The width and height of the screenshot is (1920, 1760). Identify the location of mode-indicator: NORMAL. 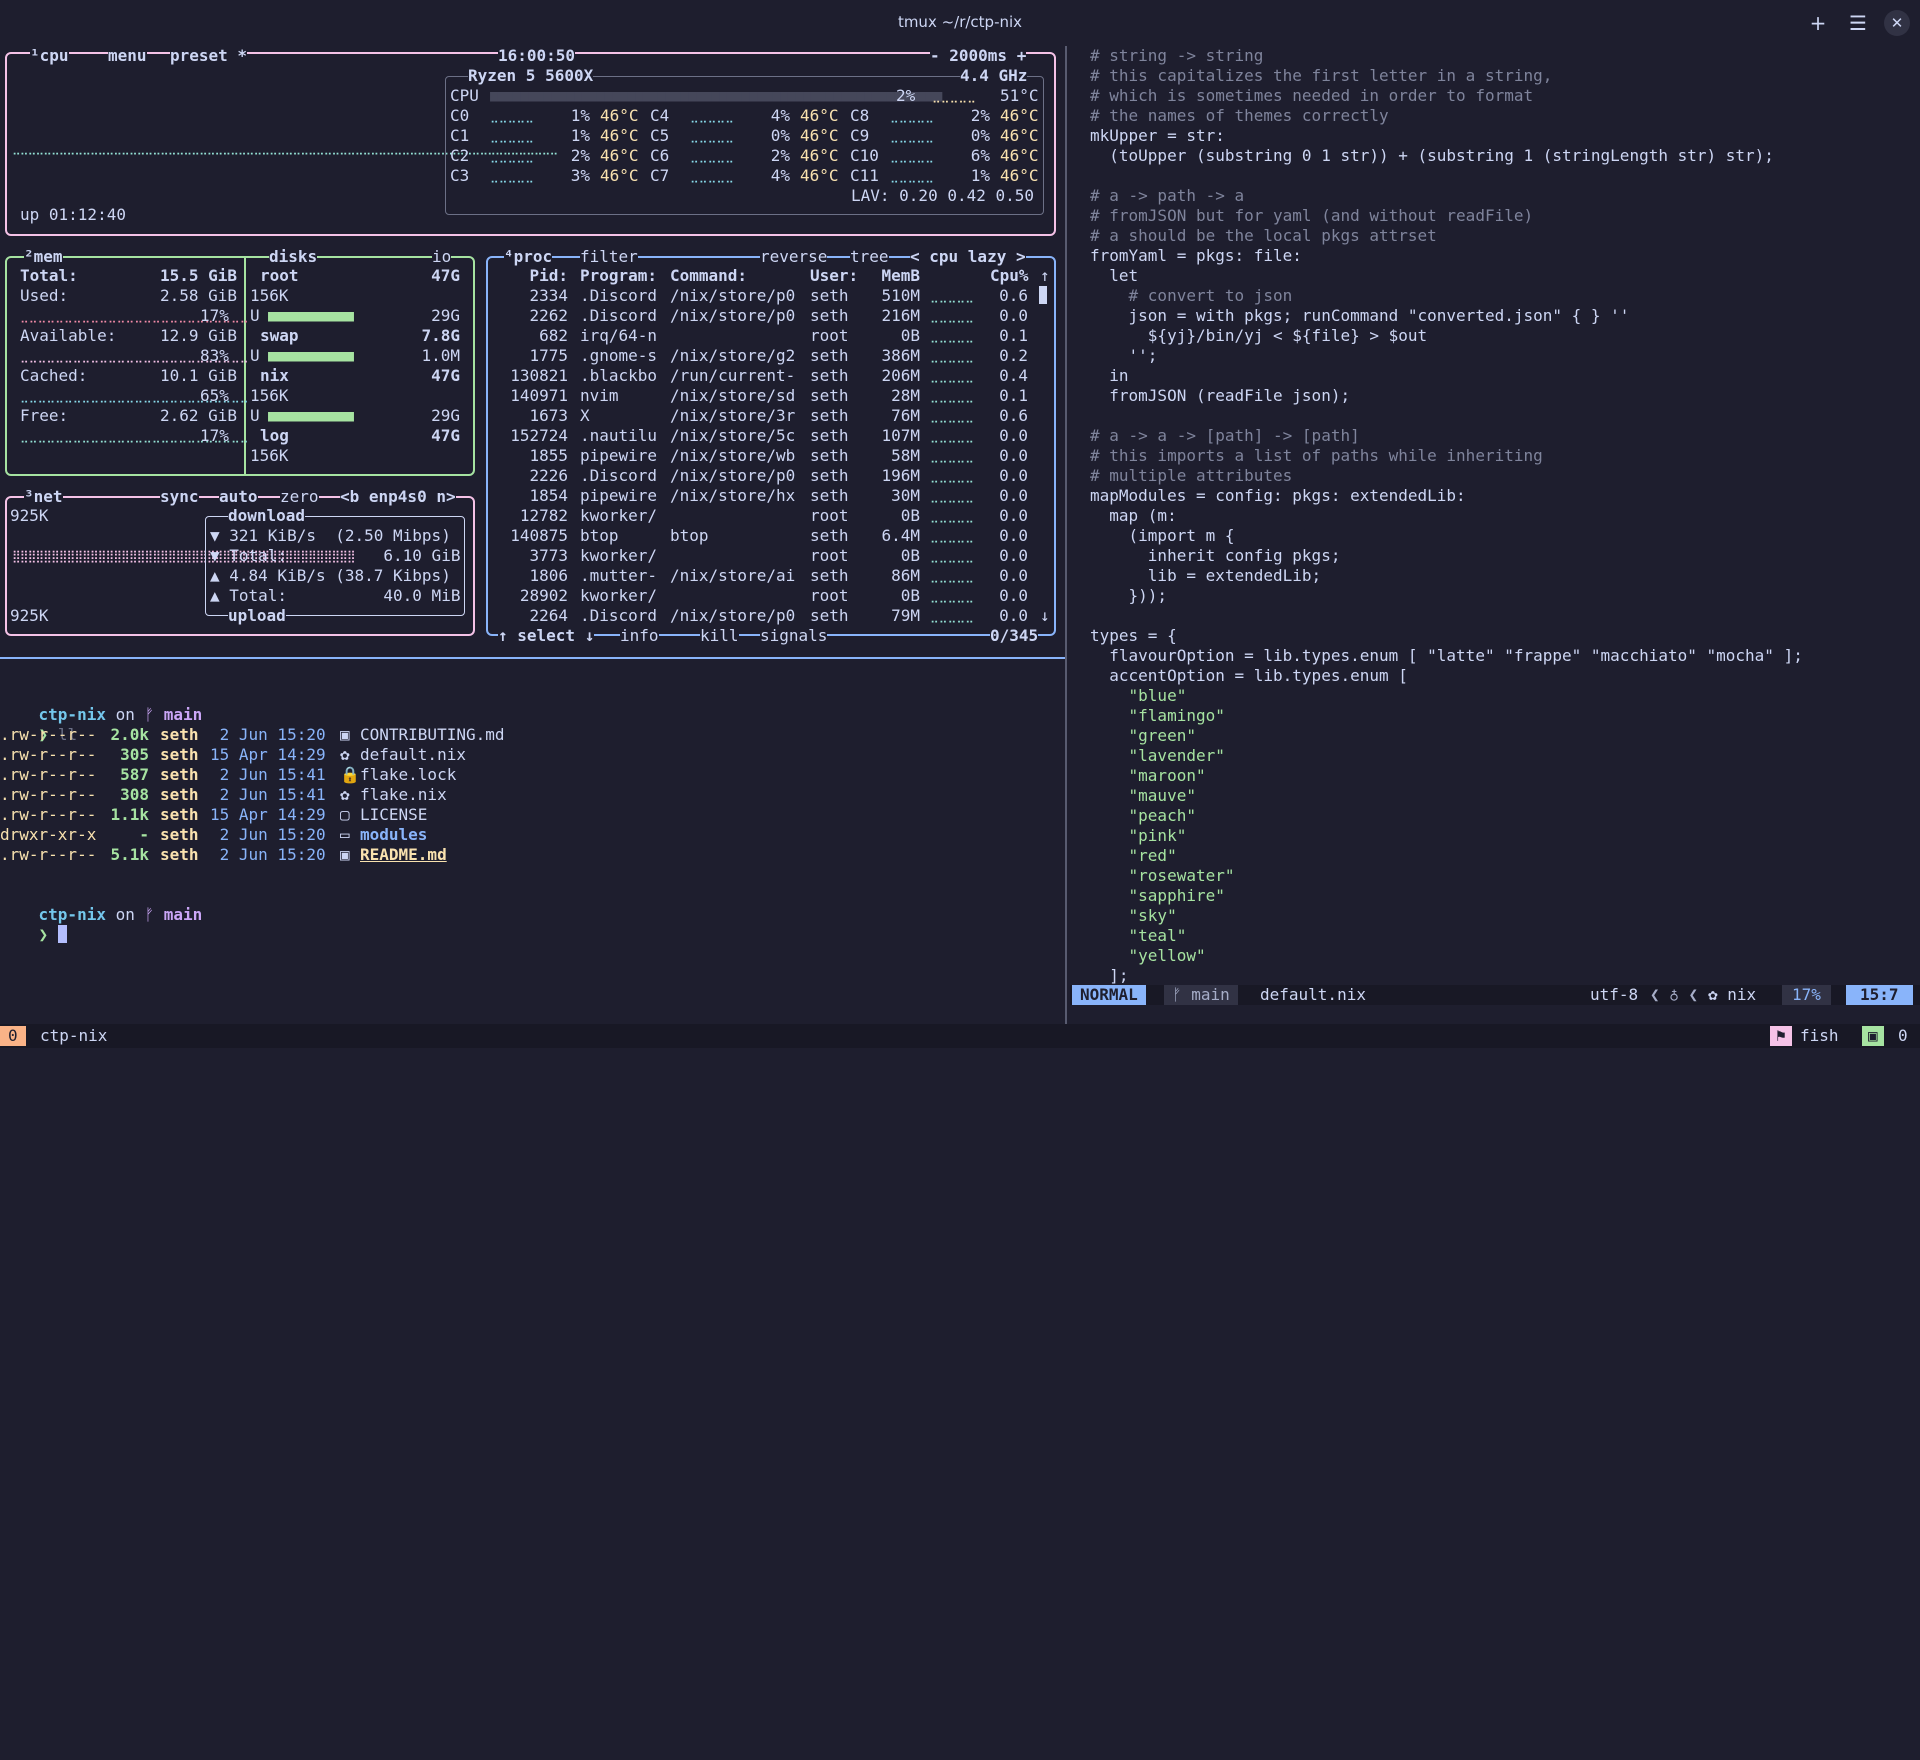
(1109, 995).